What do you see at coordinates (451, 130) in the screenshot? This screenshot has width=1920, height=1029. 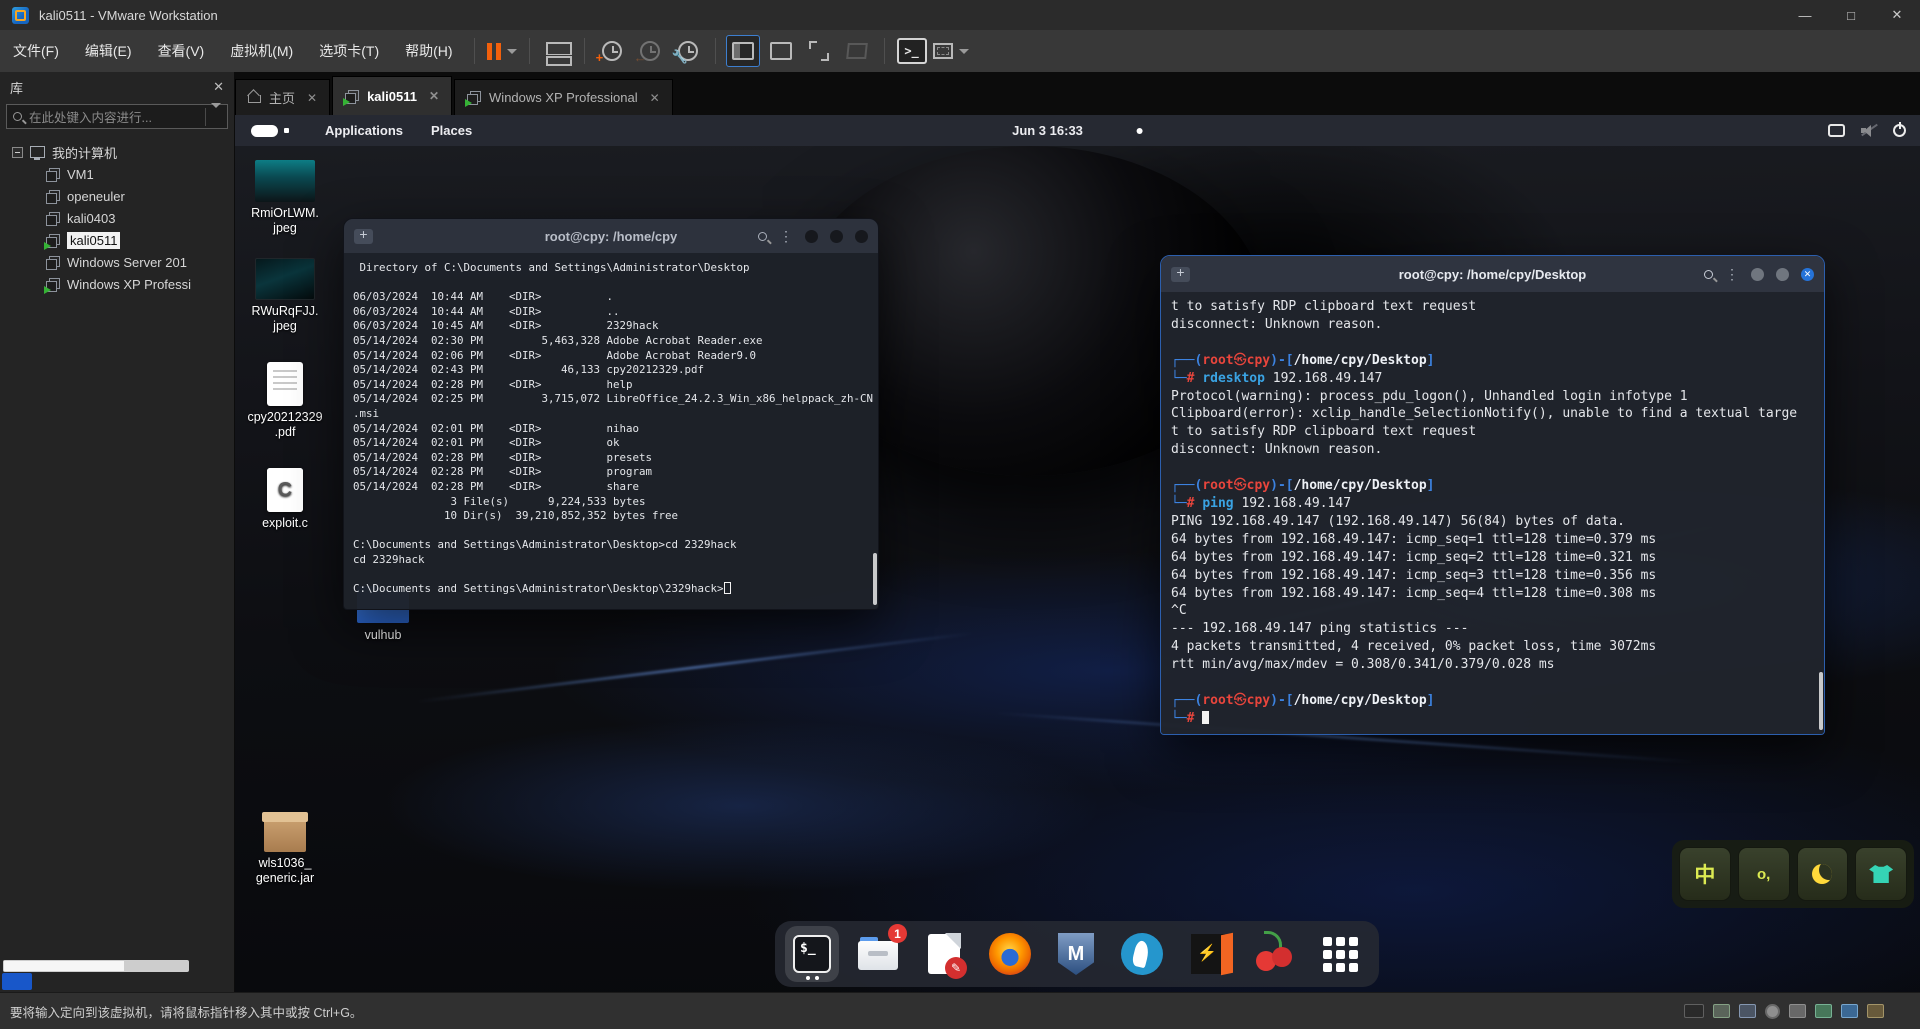 I see `places-menu: Places` at bounding box center [451, 130].